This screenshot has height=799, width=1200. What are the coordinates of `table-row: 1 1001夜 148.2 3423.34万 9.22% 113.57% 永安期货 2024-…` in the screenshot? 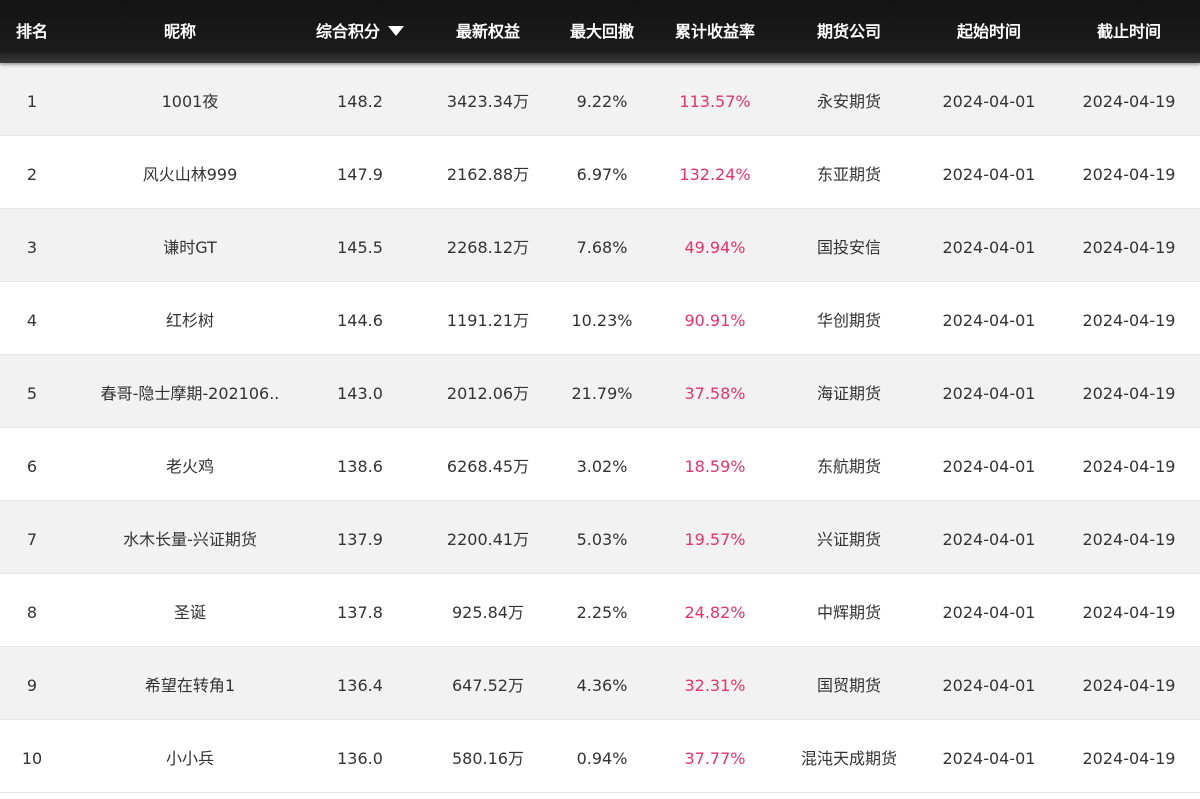 It's located at (600, 99).